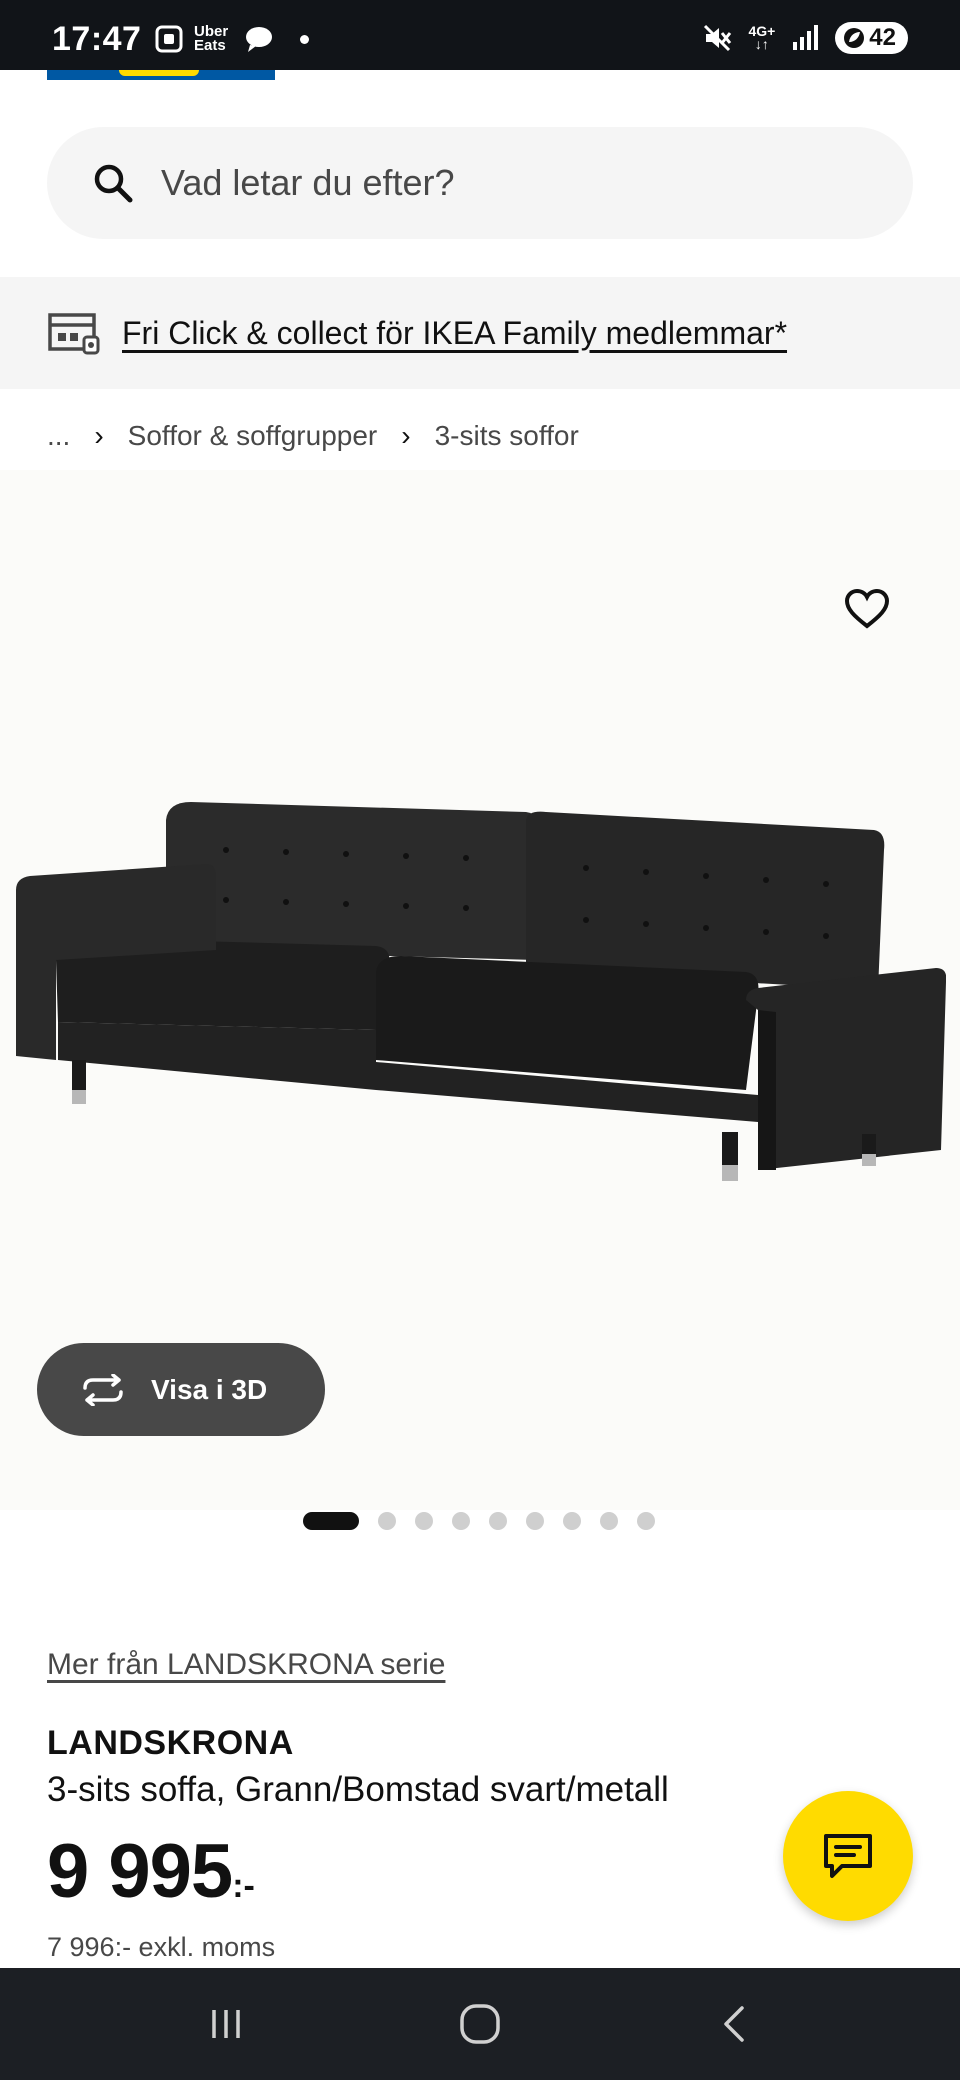 The height and width of the screenshot is (2080, 960). I want to click on back-icon, so click(734, 2024).